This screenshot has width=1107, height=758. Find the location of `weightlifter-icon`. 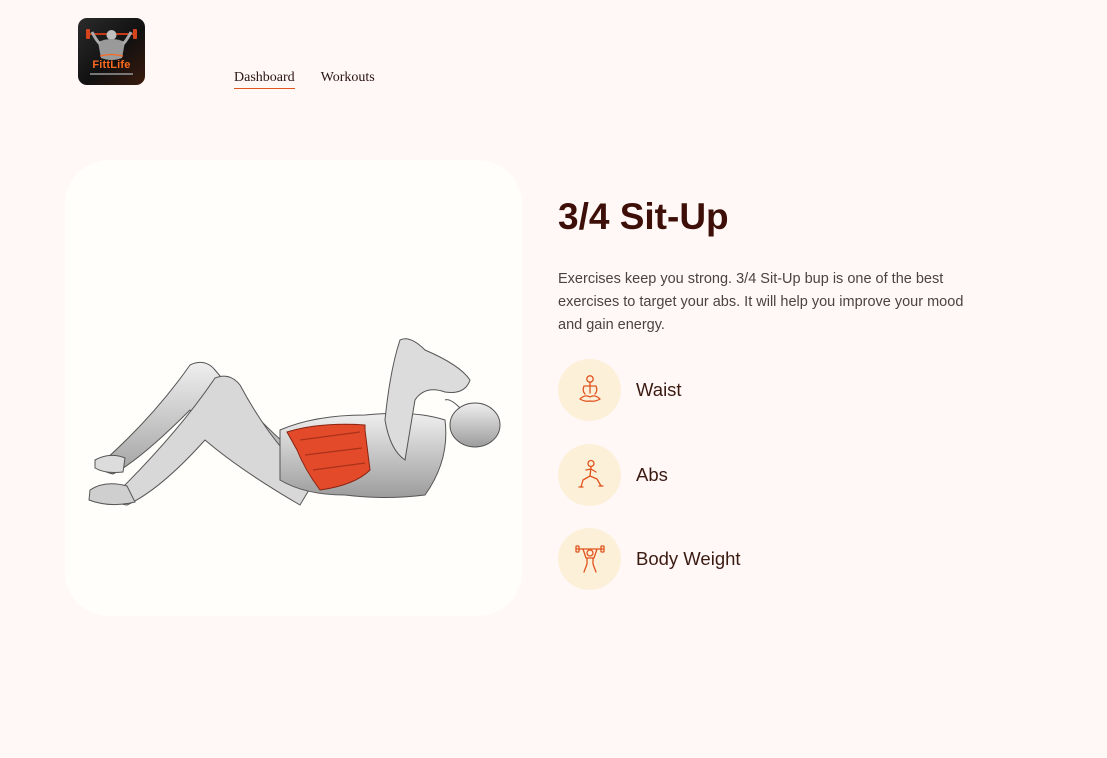

weightlifter-icon is located at coordinates (589, 559).